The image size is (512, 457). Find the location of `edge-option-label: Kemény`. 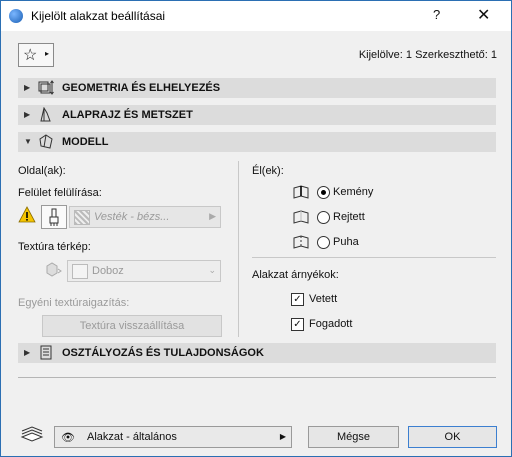

edge-option-label: Kemény is located at coordinates (353, 192).